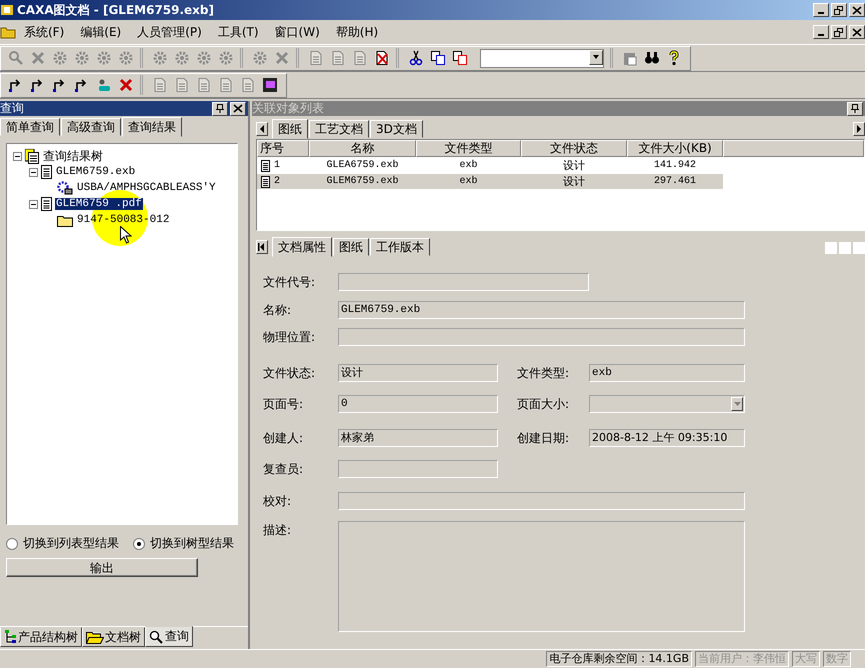  I want to click on input-field: exb, so click(667, 373).